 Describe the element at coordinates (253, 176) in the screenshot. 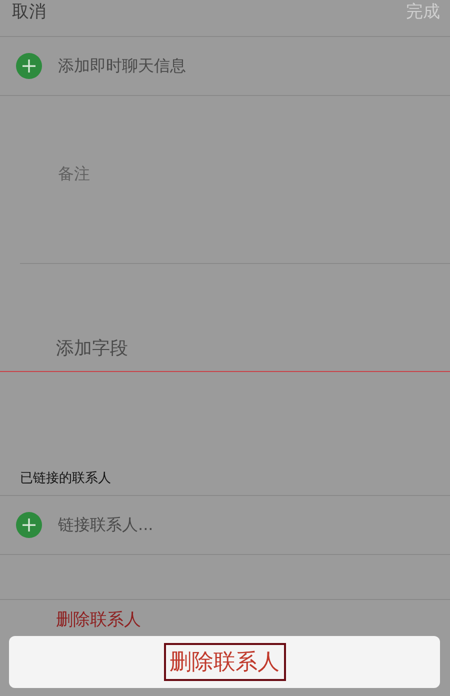

I see `note-field: 备注` at that location.